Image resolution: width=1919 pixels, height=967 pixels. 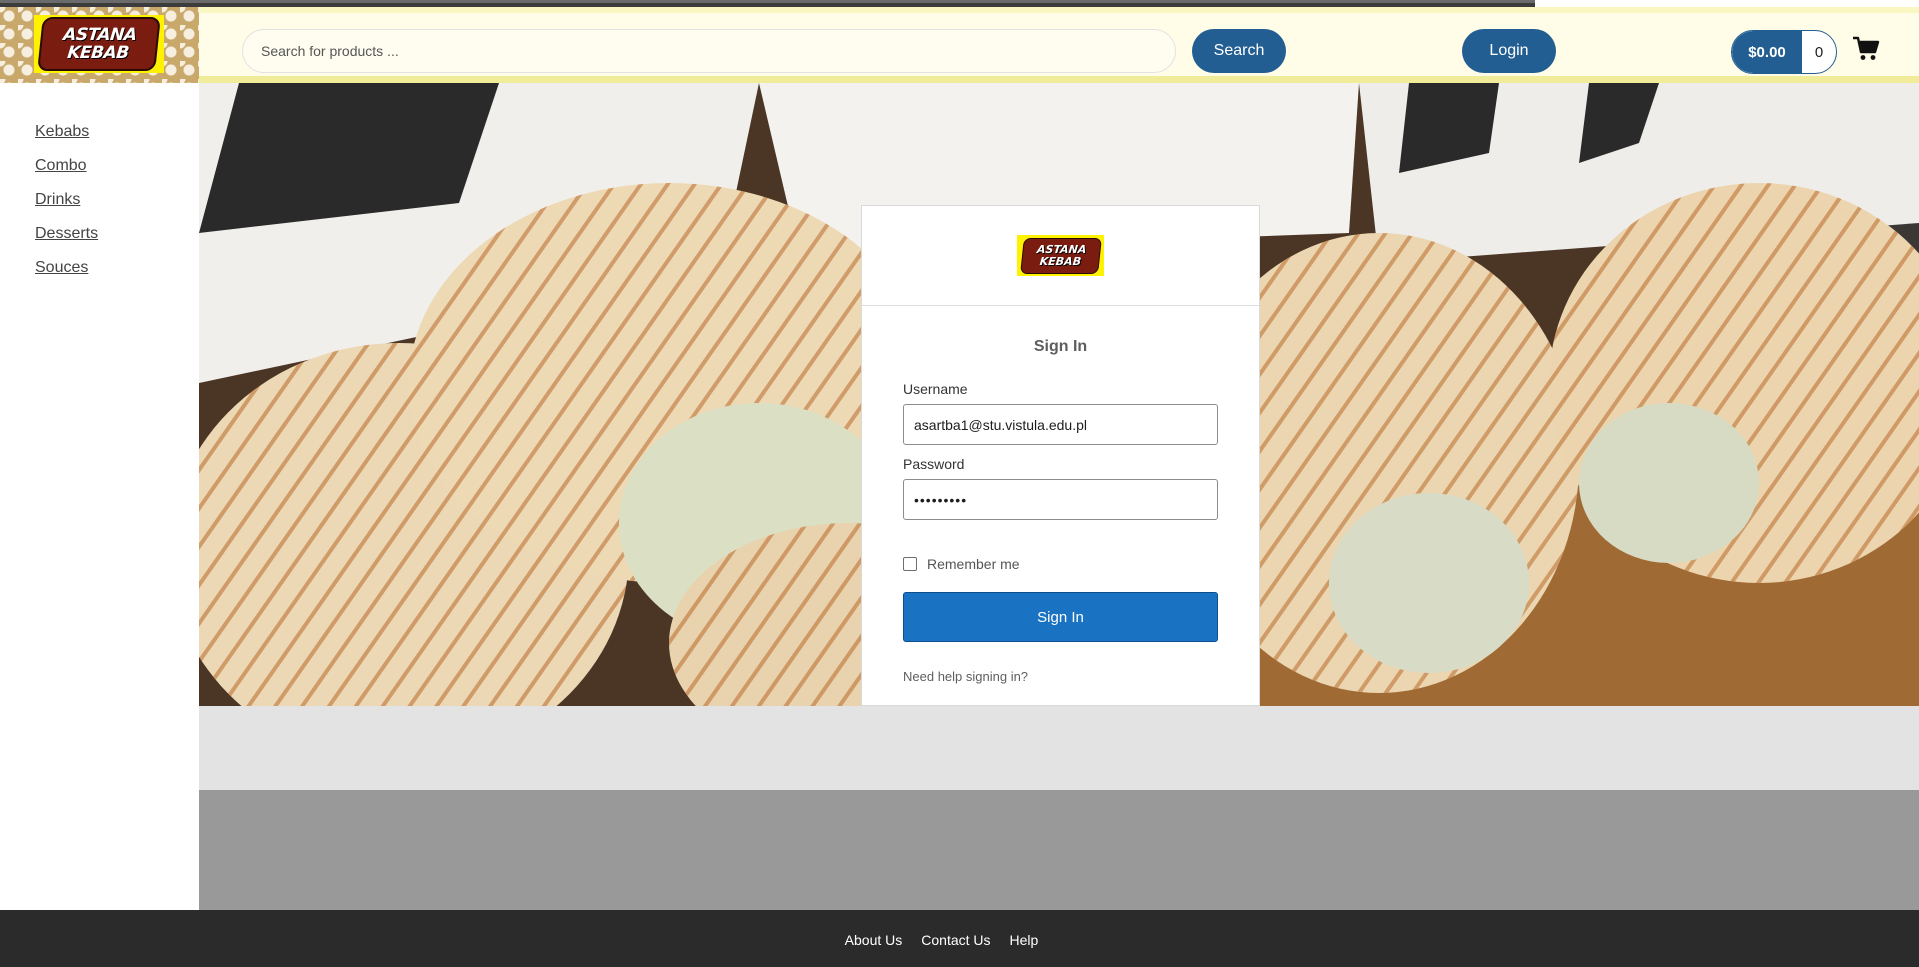 I want to click on sidebar-link-combo: Combo, so click(x=61, y=165).